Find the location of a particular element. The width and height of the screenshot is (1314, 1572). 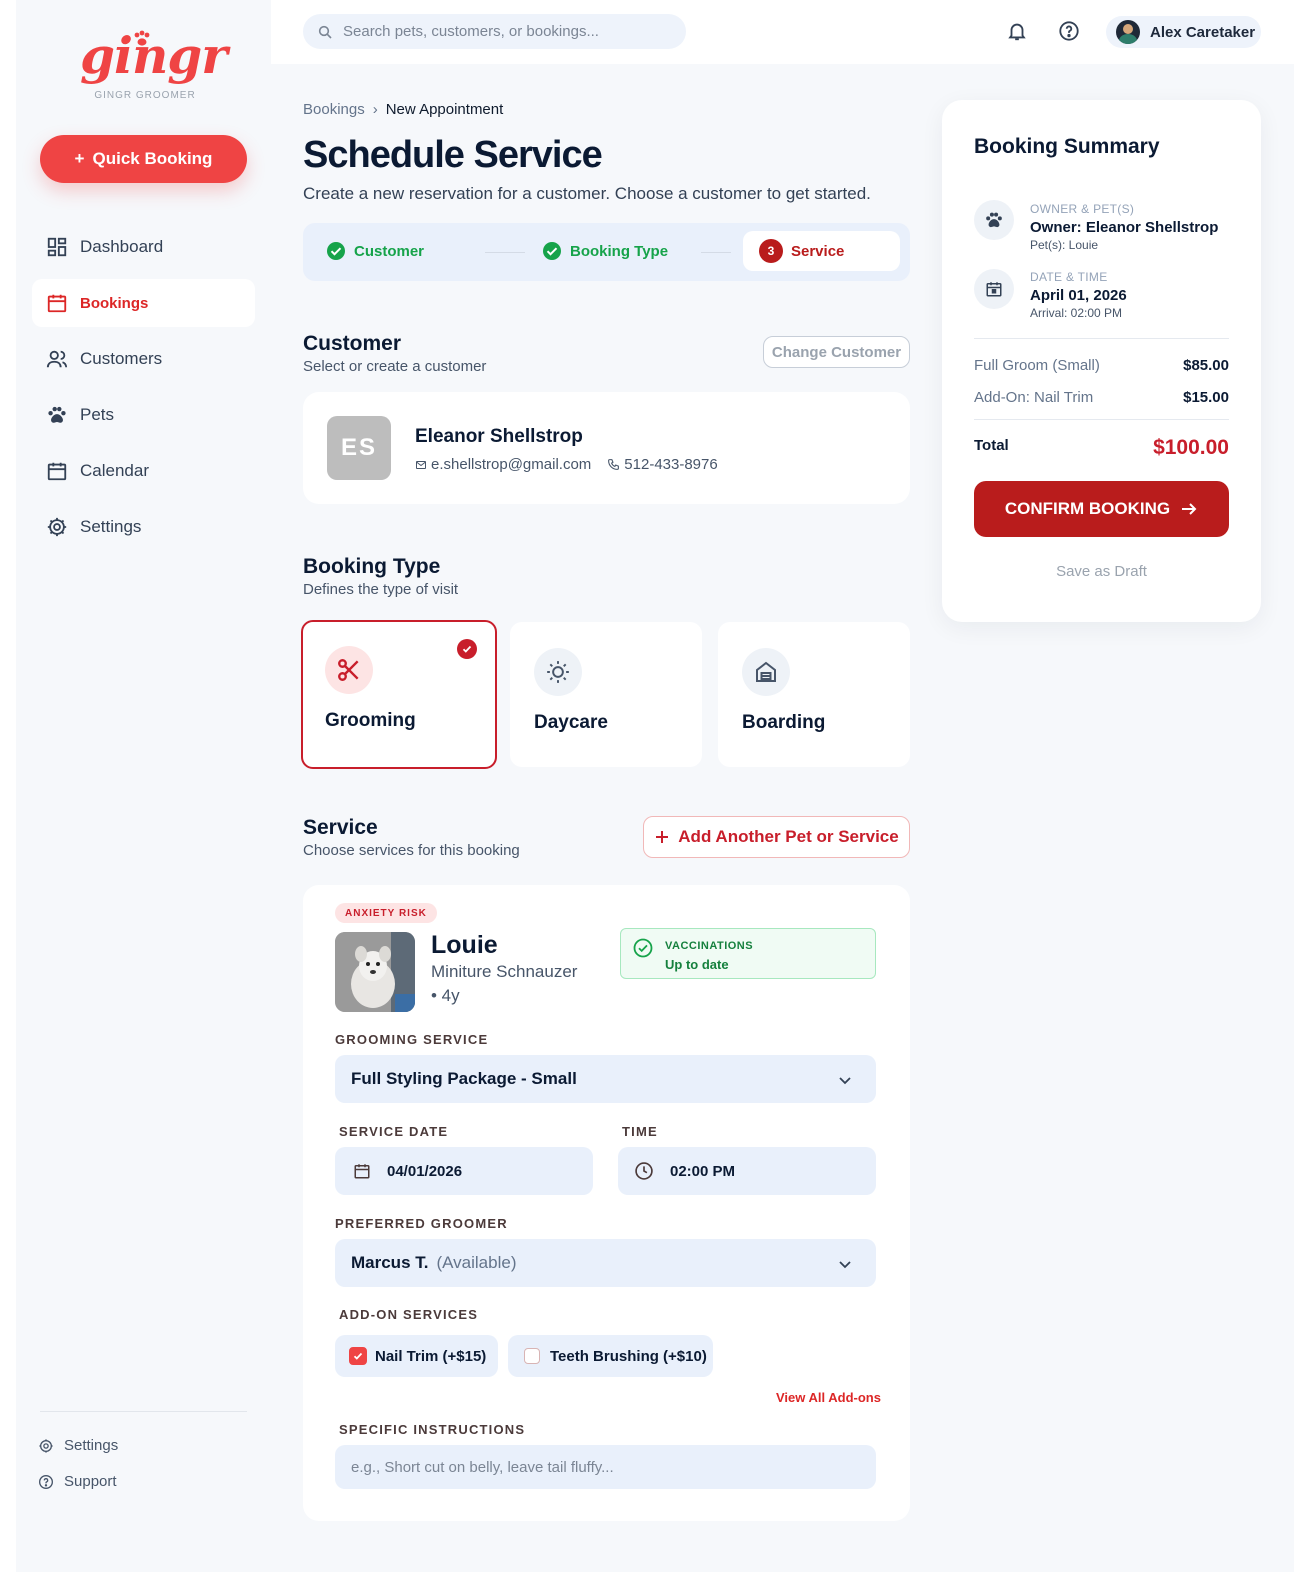

summary-pets-value: Pet(s): Louie is located at coordinates (1064, 245).